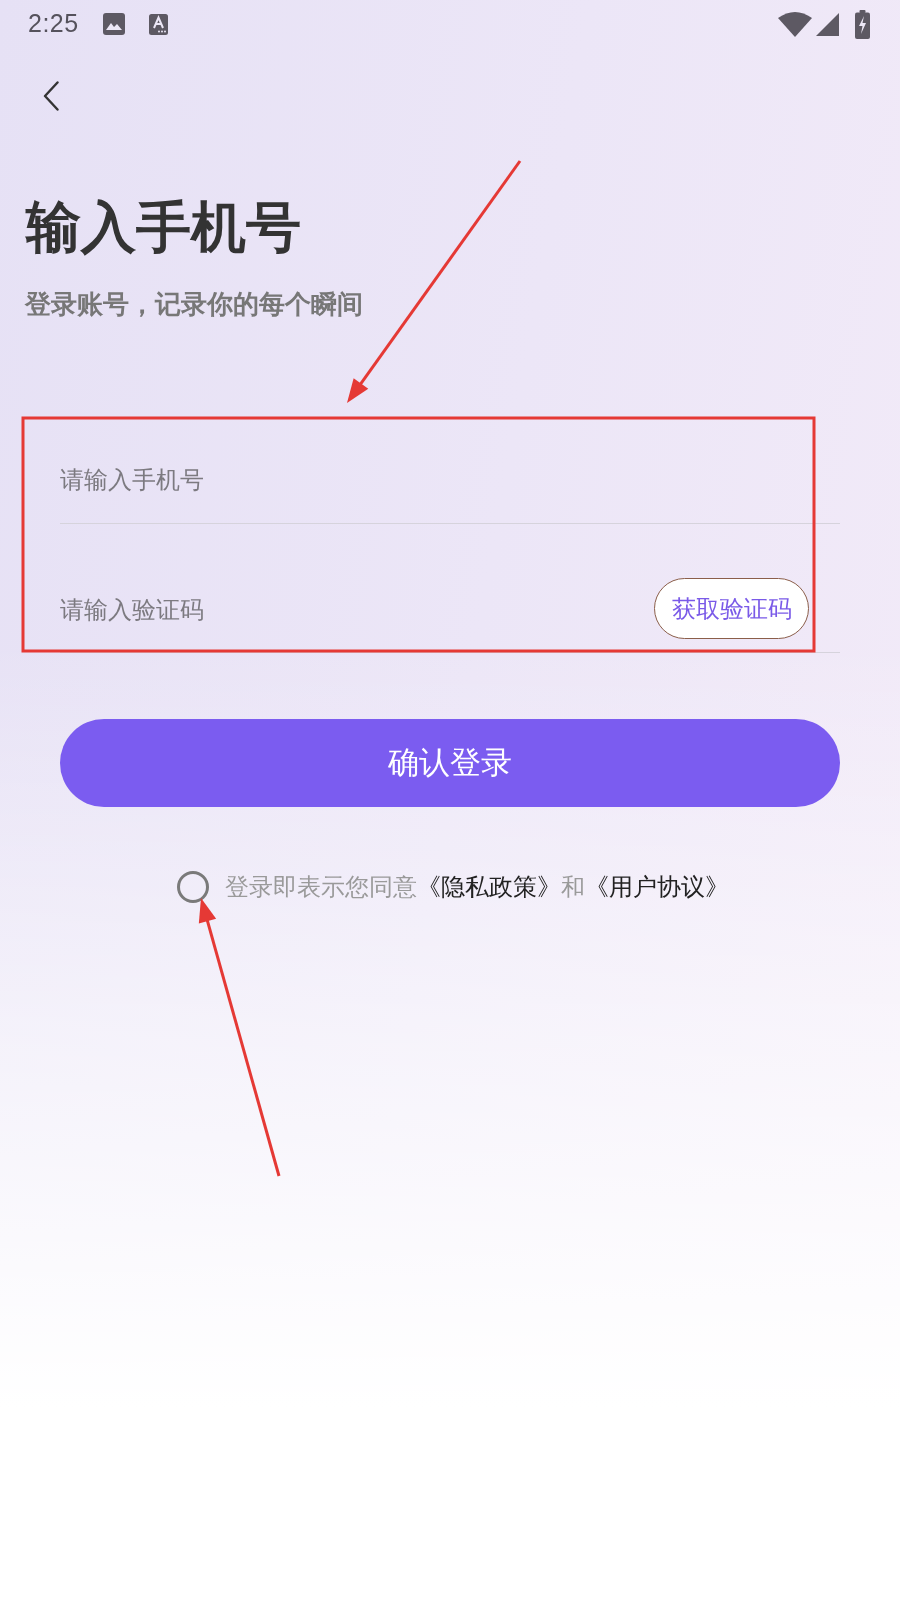 The image size is (900, 1600). Describe the element at coordinates (489, 886) in the screenshot. I see `privacy-policy-link: 《隐私政策》` at that location.